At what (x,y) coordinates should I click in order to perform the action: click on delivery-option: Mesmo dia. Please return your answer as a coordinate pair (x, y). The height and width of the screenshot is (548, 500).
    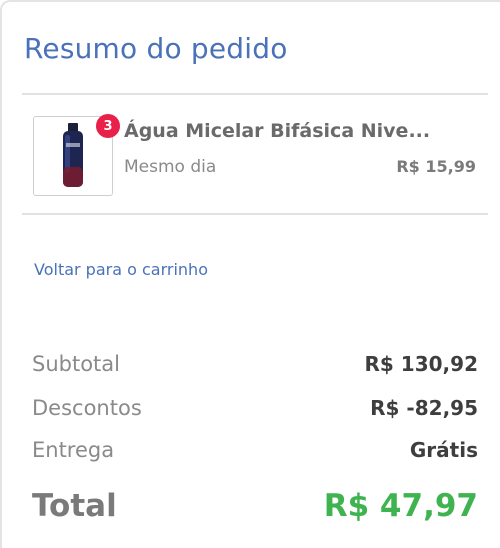
    Looking at the image, I should click on (170, 167).